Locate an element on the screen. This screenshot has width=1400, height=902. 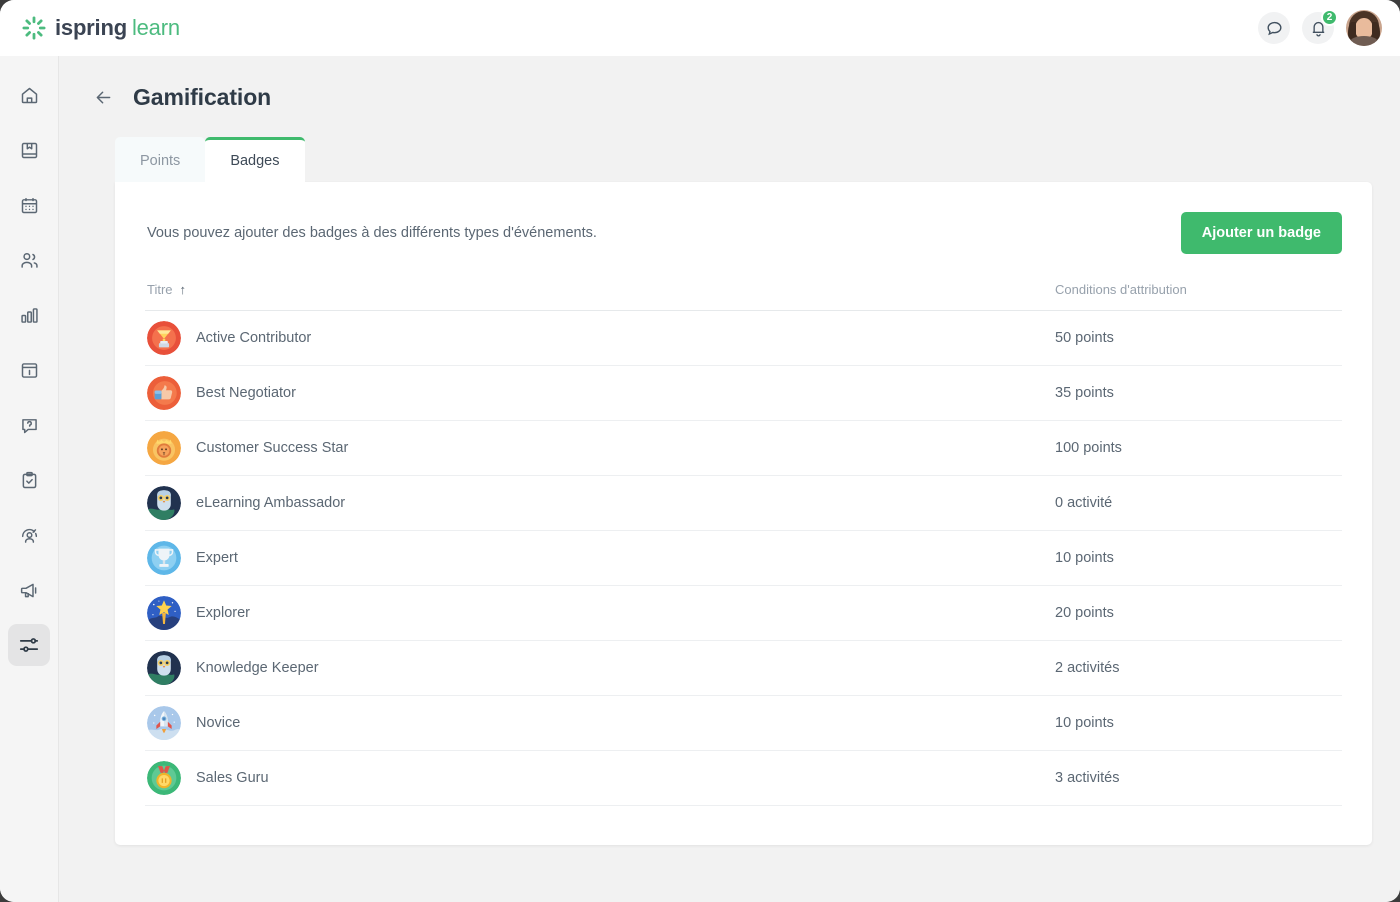
question-bubble-icon is located at coordinates (29, 425).